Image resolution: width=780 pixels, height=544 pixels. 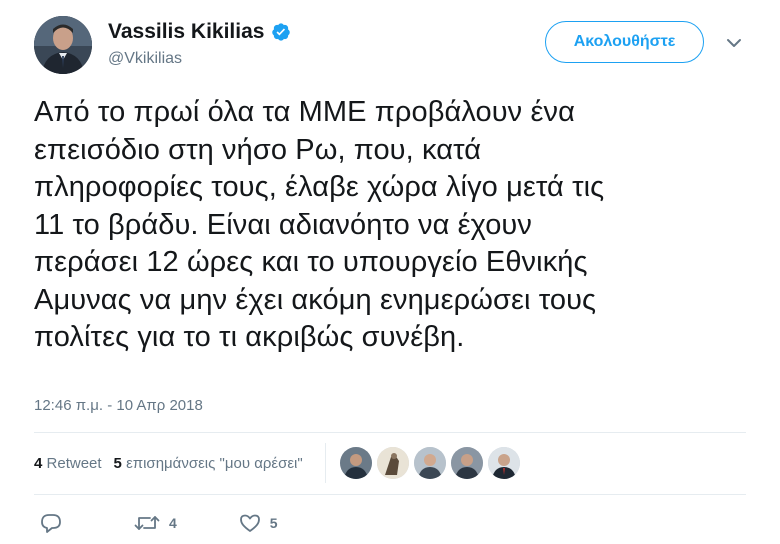 I want to click on verified-badge-icon, so click(x=281, y=32).